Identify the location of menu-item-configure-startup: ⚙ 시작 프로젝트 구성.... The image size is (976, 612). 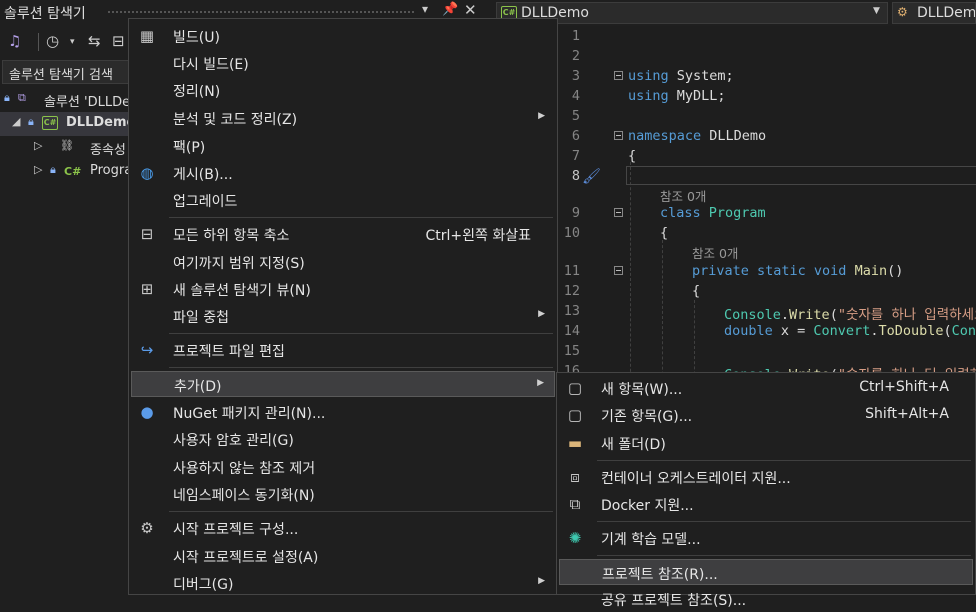
(343, 528).